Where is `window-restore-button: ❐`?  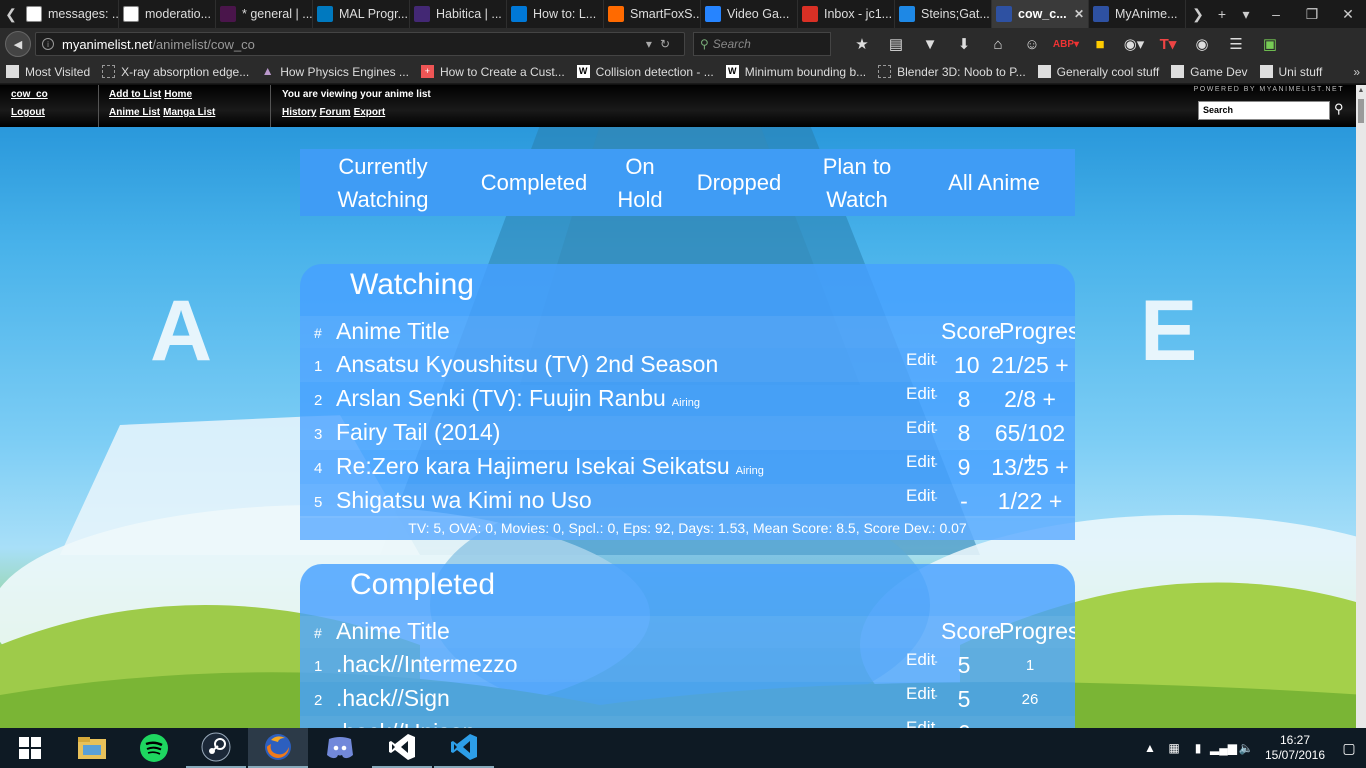
window-restore-button: ❐ is located at coordinates (1312, 14).